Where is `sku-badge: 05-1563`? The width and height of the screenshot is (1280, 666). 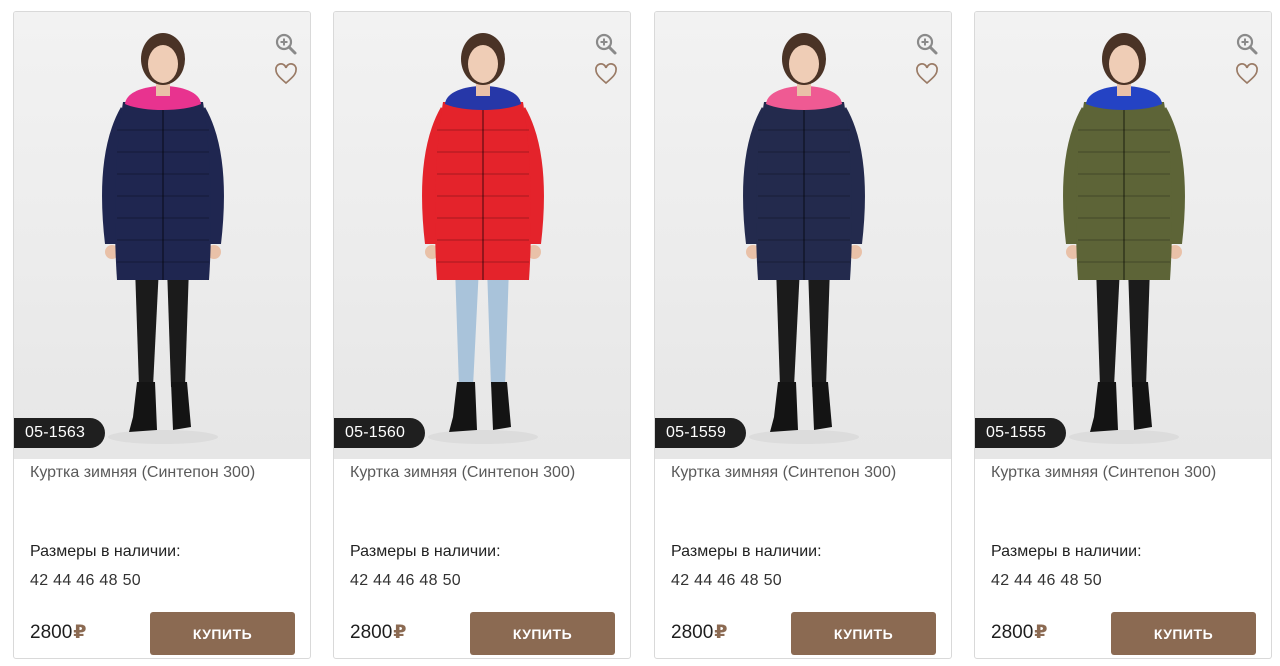 sku-badge: 05-1563 is located at coordinates (60, 433).